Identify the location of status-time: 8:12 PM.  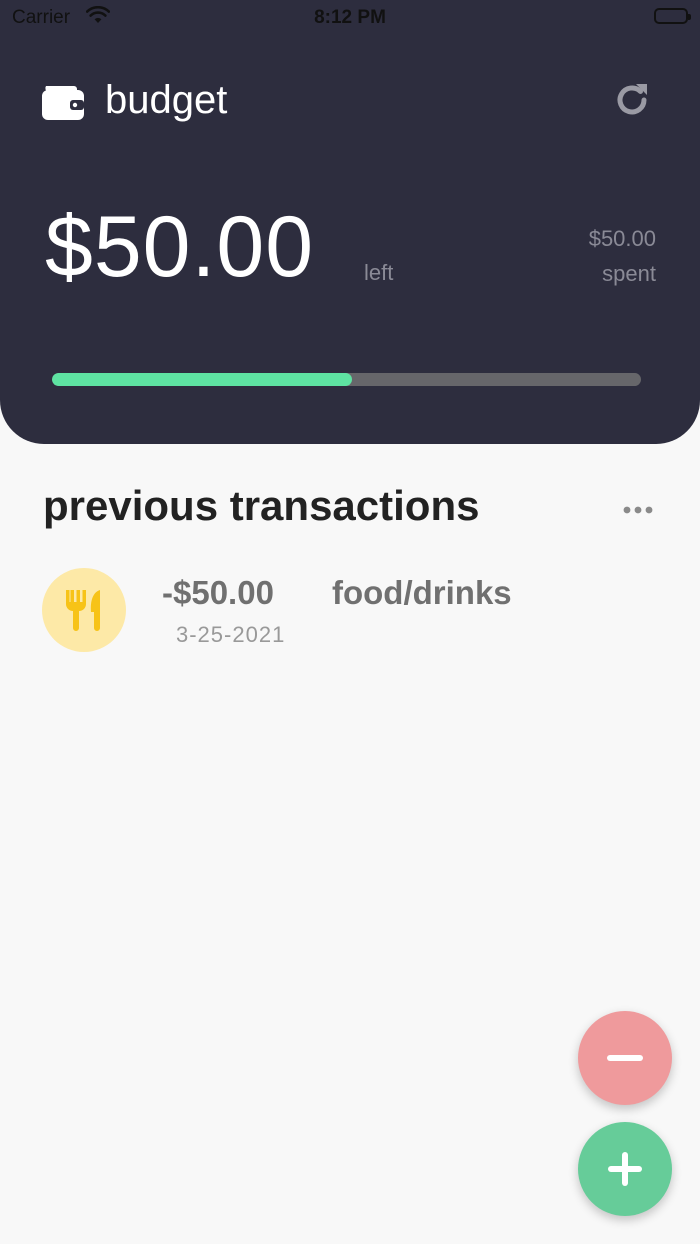
(350, 17).